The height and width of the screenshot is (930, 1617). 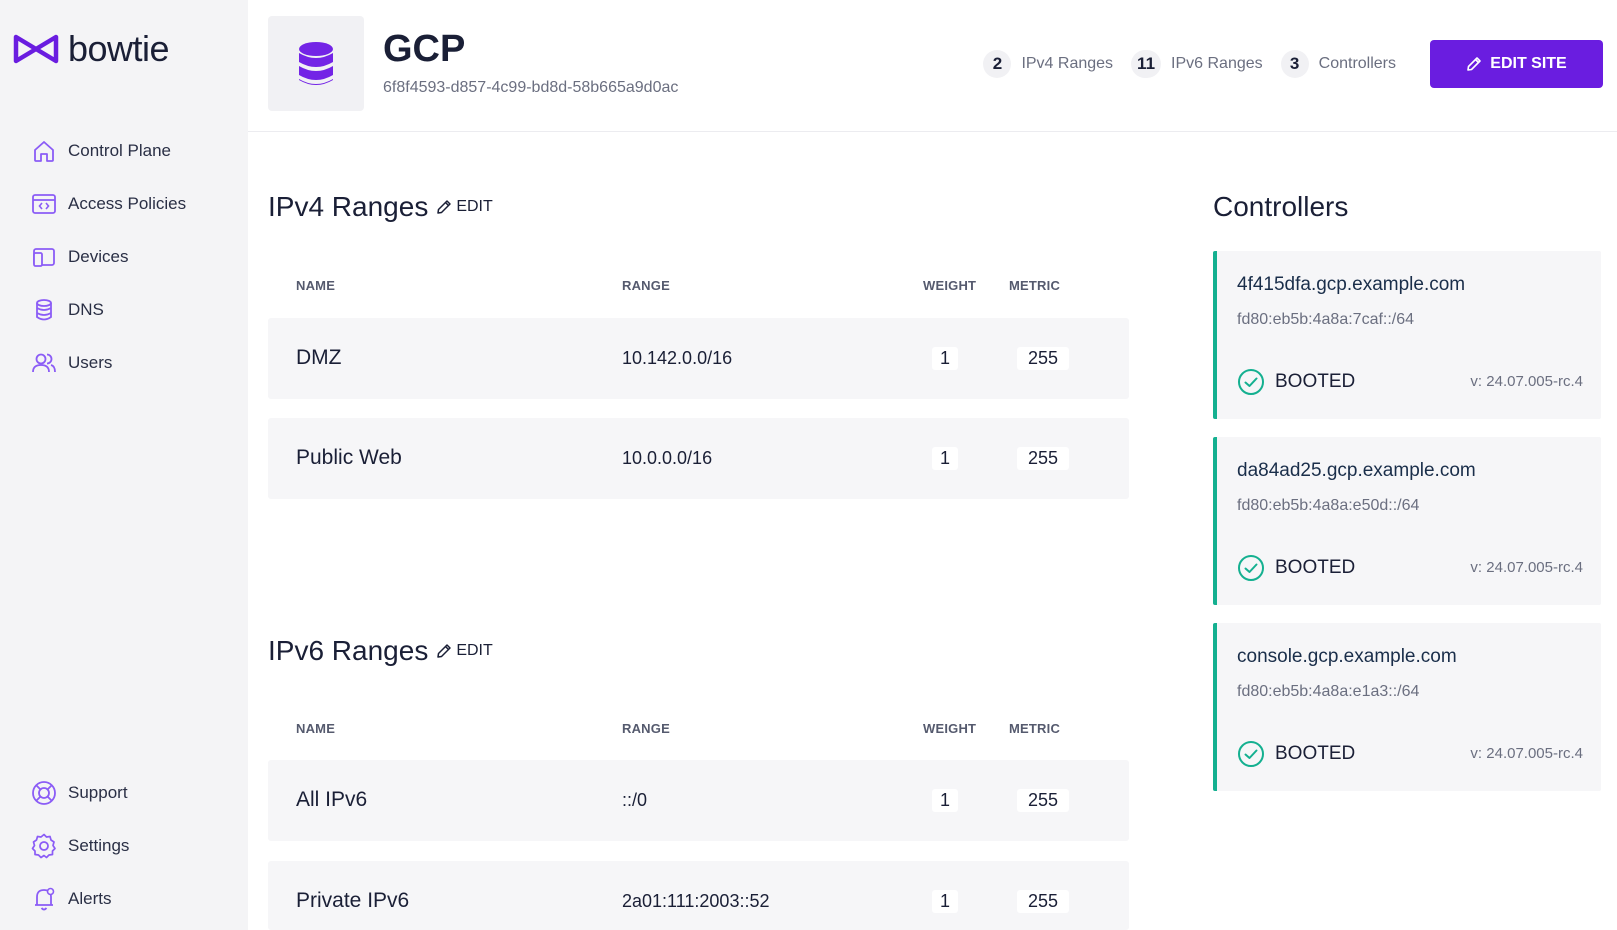 I want to click on sidebar-item-settings: Settings, so click(x=135, y=845).